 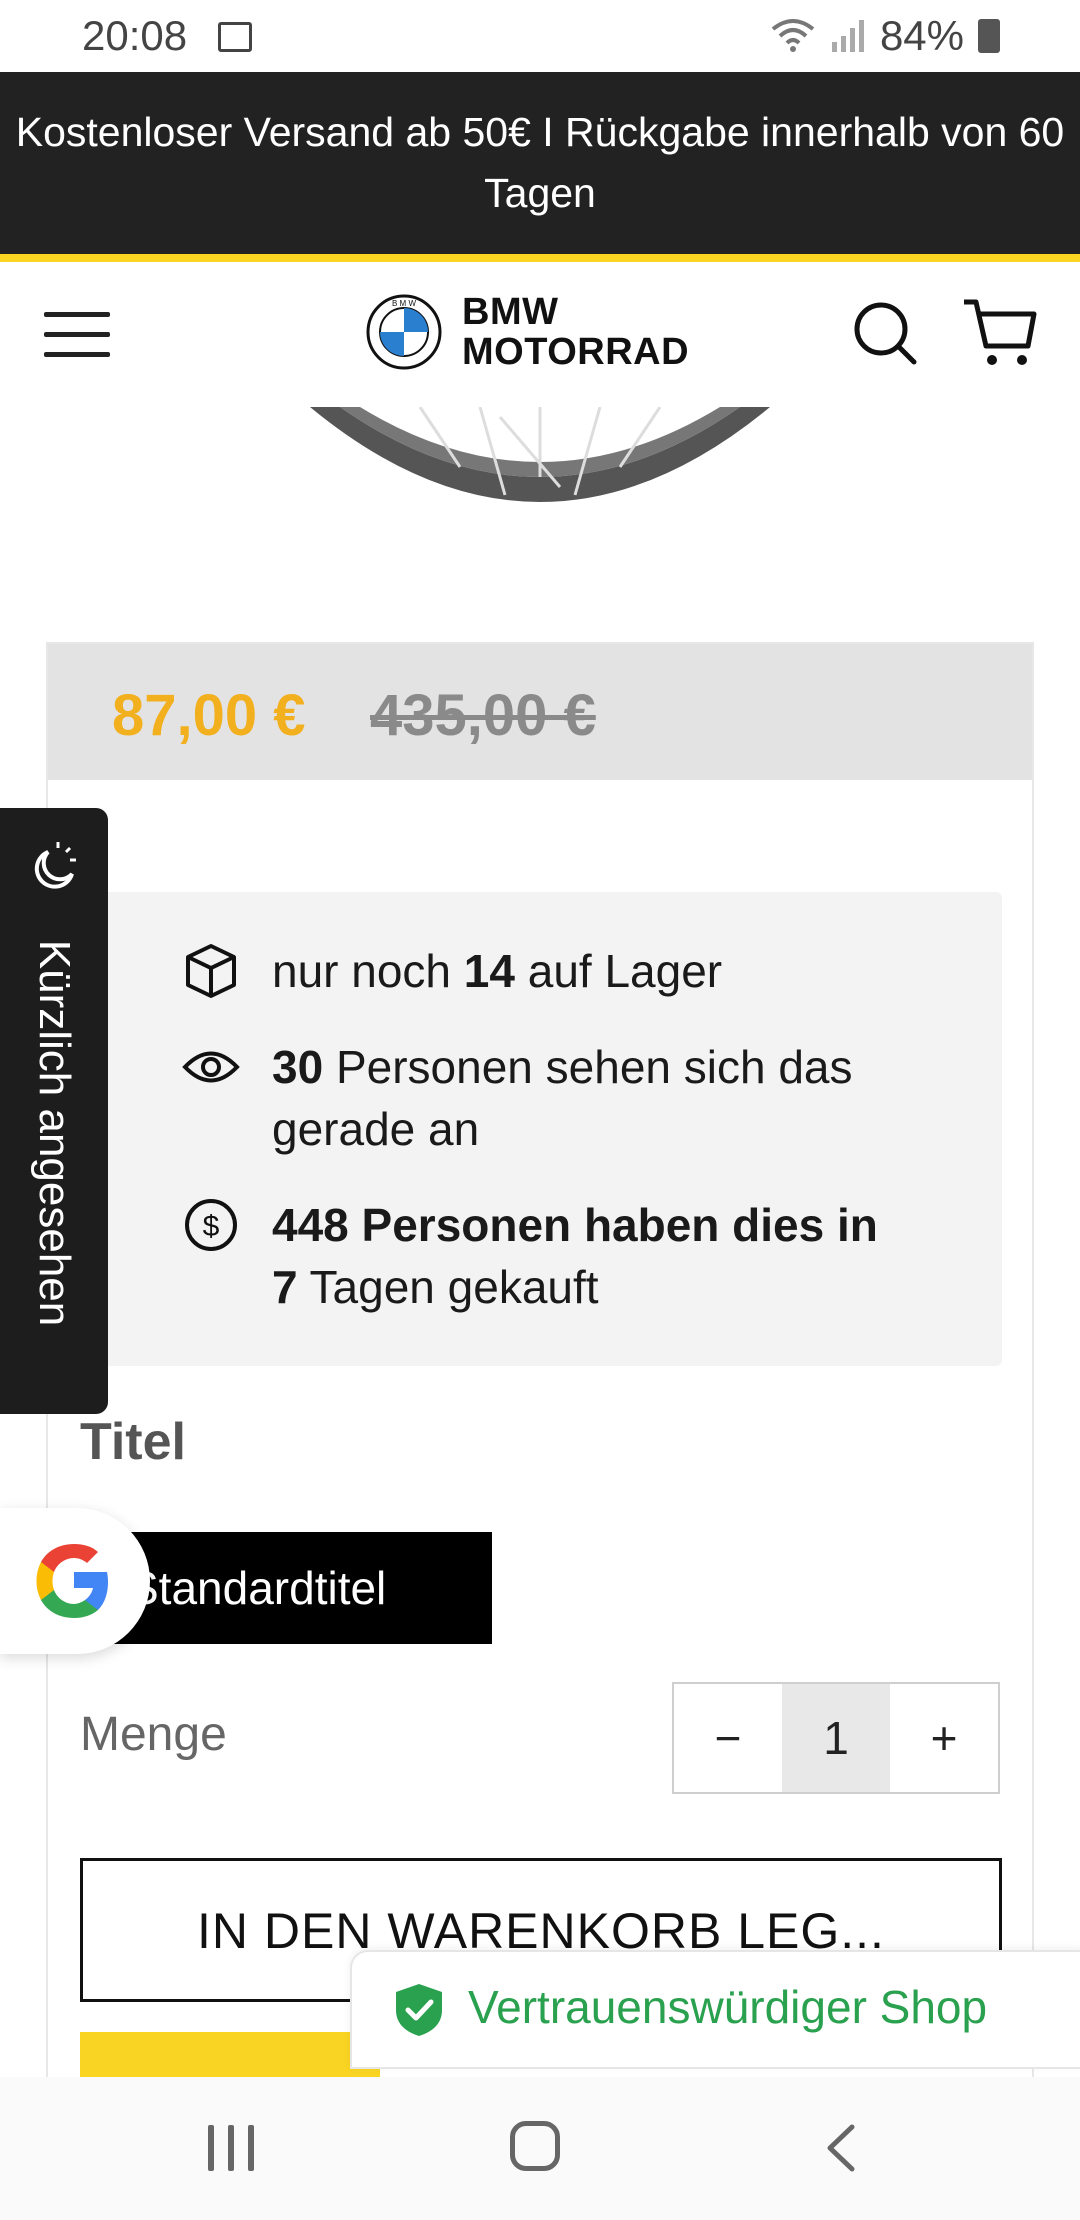 I want to click on site-header: B M W BMW MOTORRAD, so click(x=540, y=334).